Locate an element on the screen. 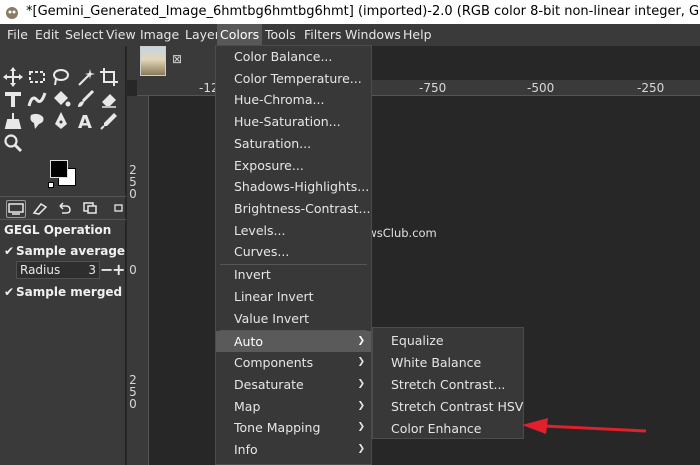 Image resolution: width=700 pixels, height=465 pixels. radius-value: 3 is located at coordinates (92, 270).